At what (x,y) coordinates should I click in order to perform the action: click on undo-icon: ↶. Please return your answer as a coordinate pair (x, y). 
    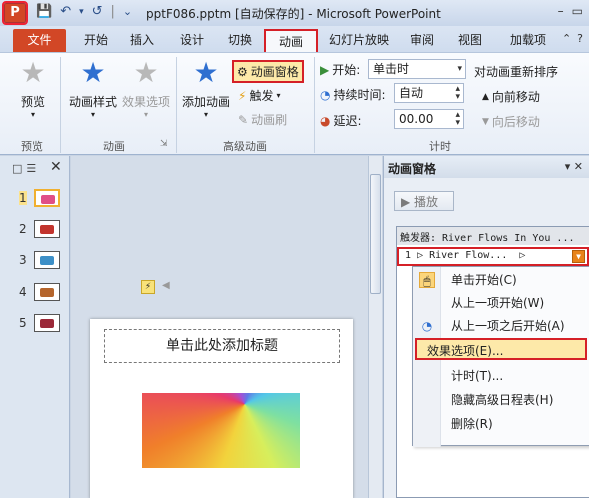
    Looking at the image, I should click on (65, 11).